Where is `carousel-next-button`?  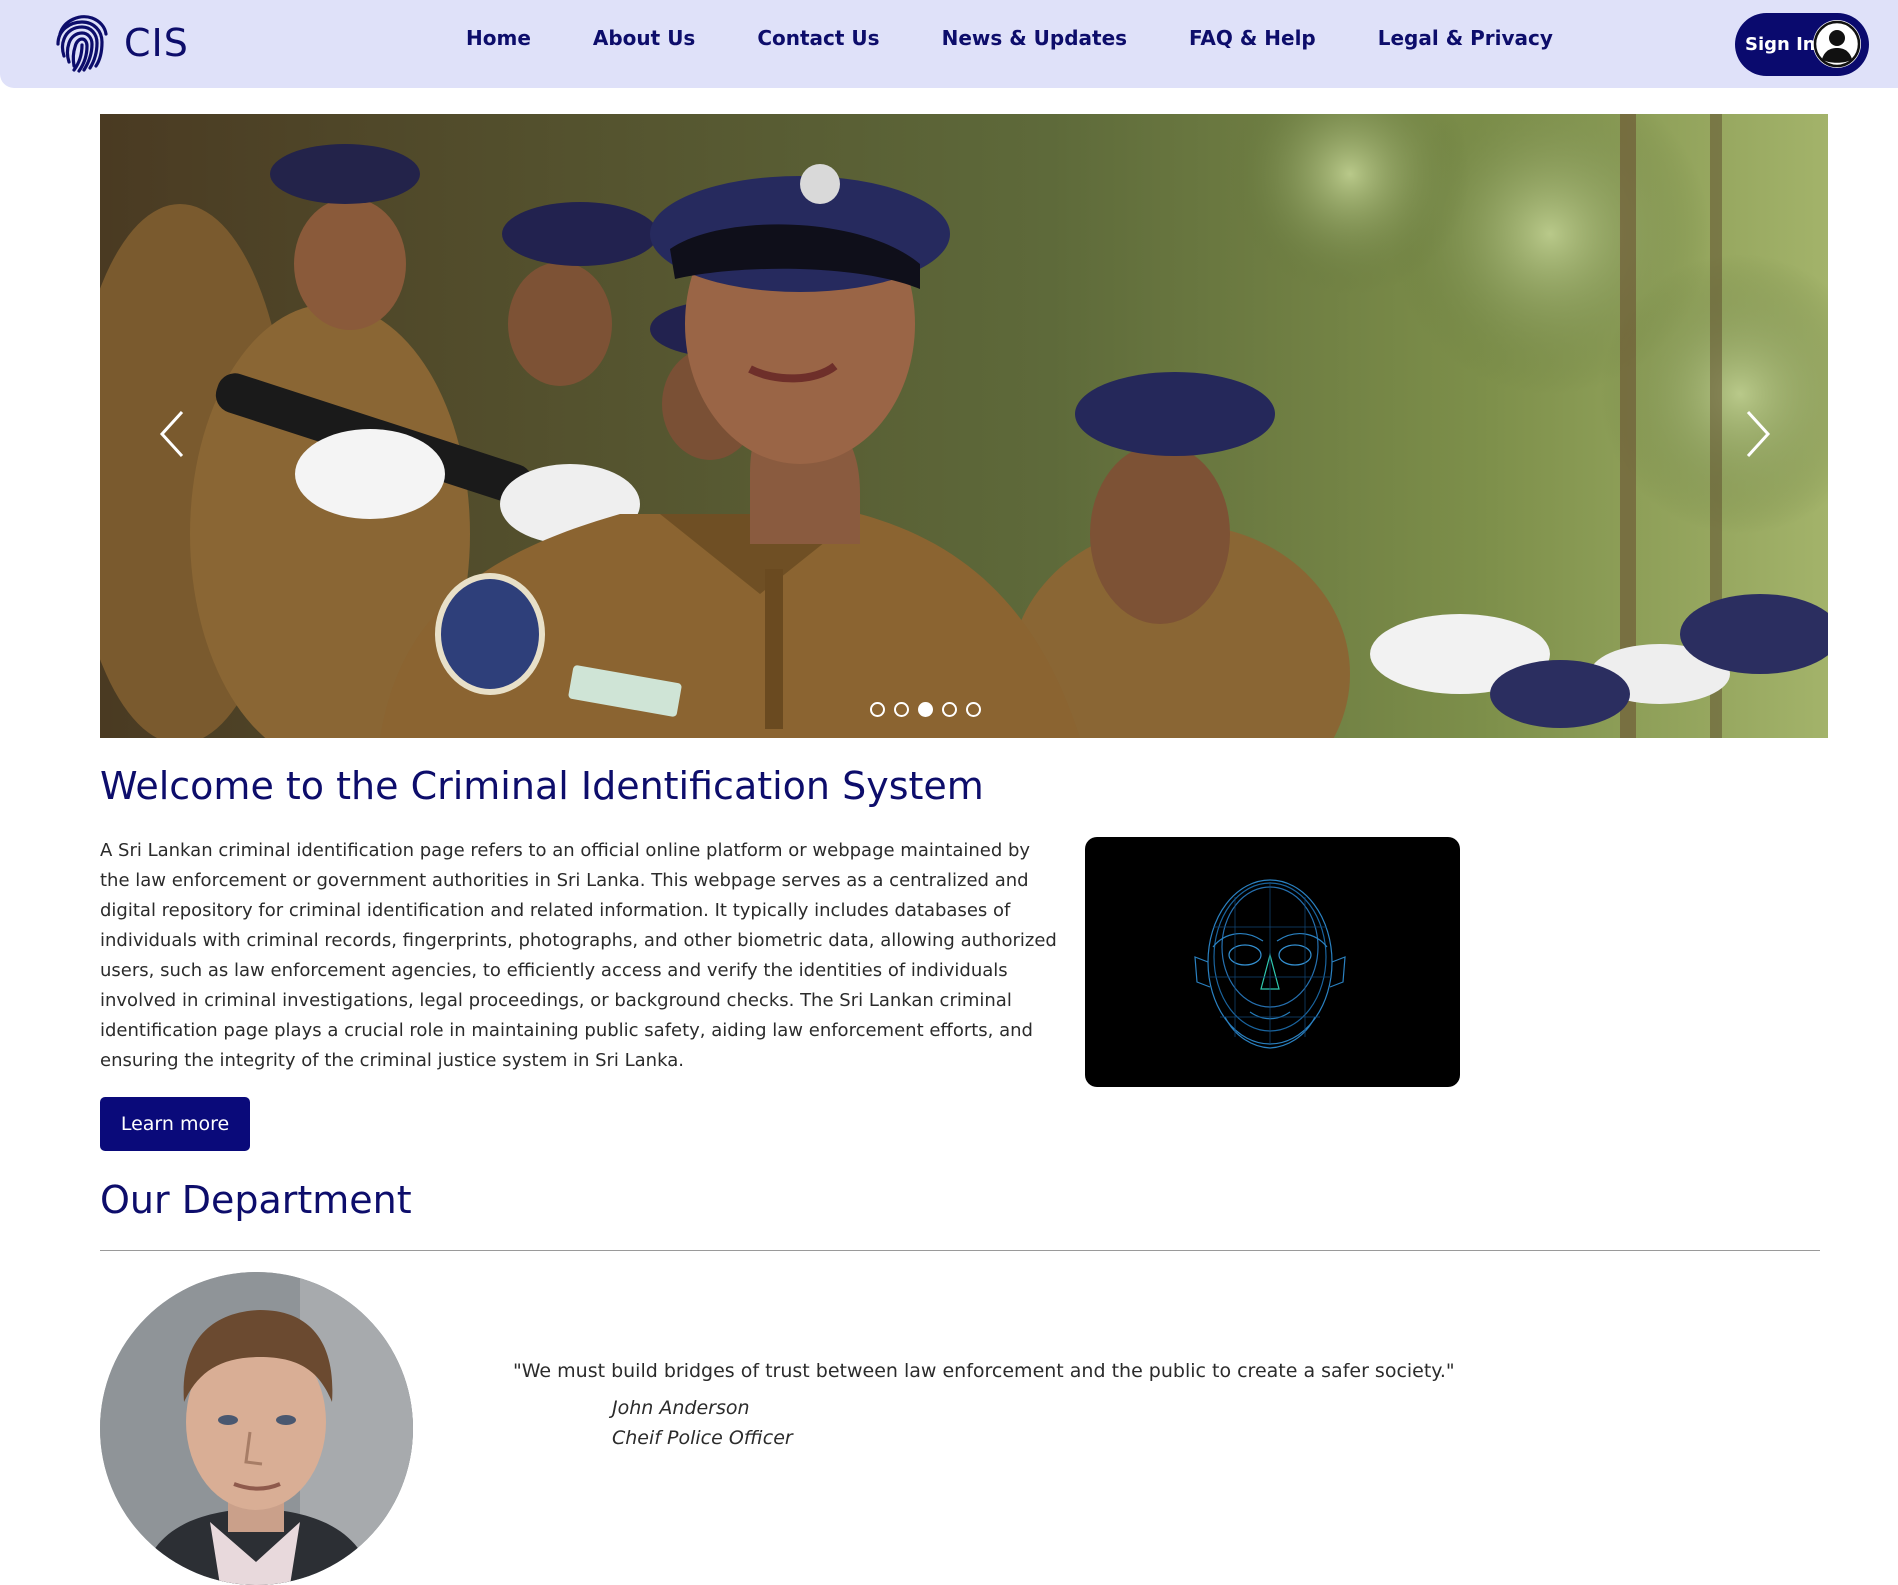
carousel-next-button is located at coordinates (1758, 434).